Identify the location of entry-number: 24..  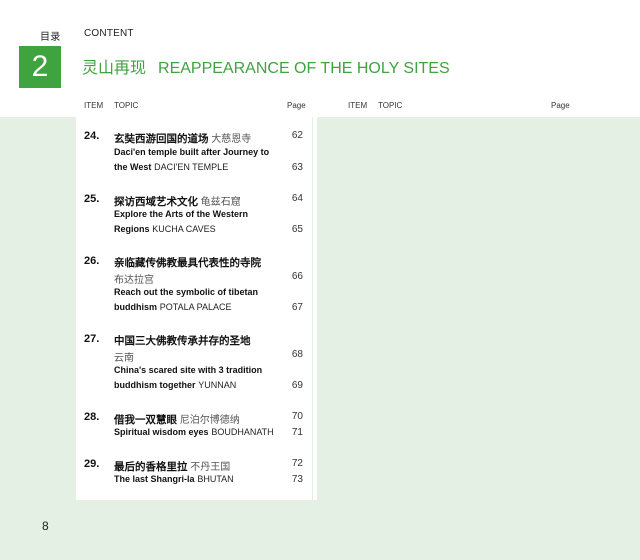
(92, 136).